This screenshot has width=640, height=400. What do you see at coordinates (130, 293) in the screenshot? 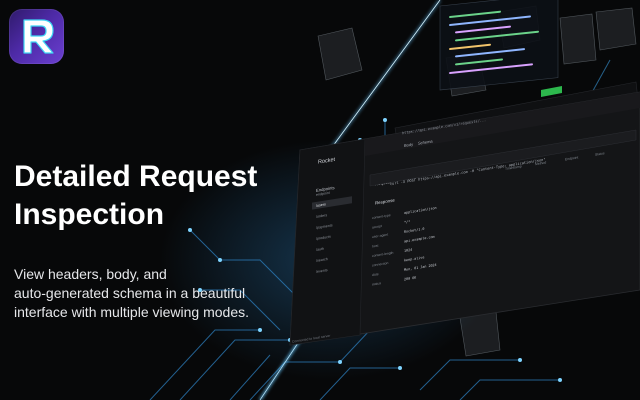
I see `hero-description-line2: auto-generated schema in a beautiful` at bounding box center [130, 293].